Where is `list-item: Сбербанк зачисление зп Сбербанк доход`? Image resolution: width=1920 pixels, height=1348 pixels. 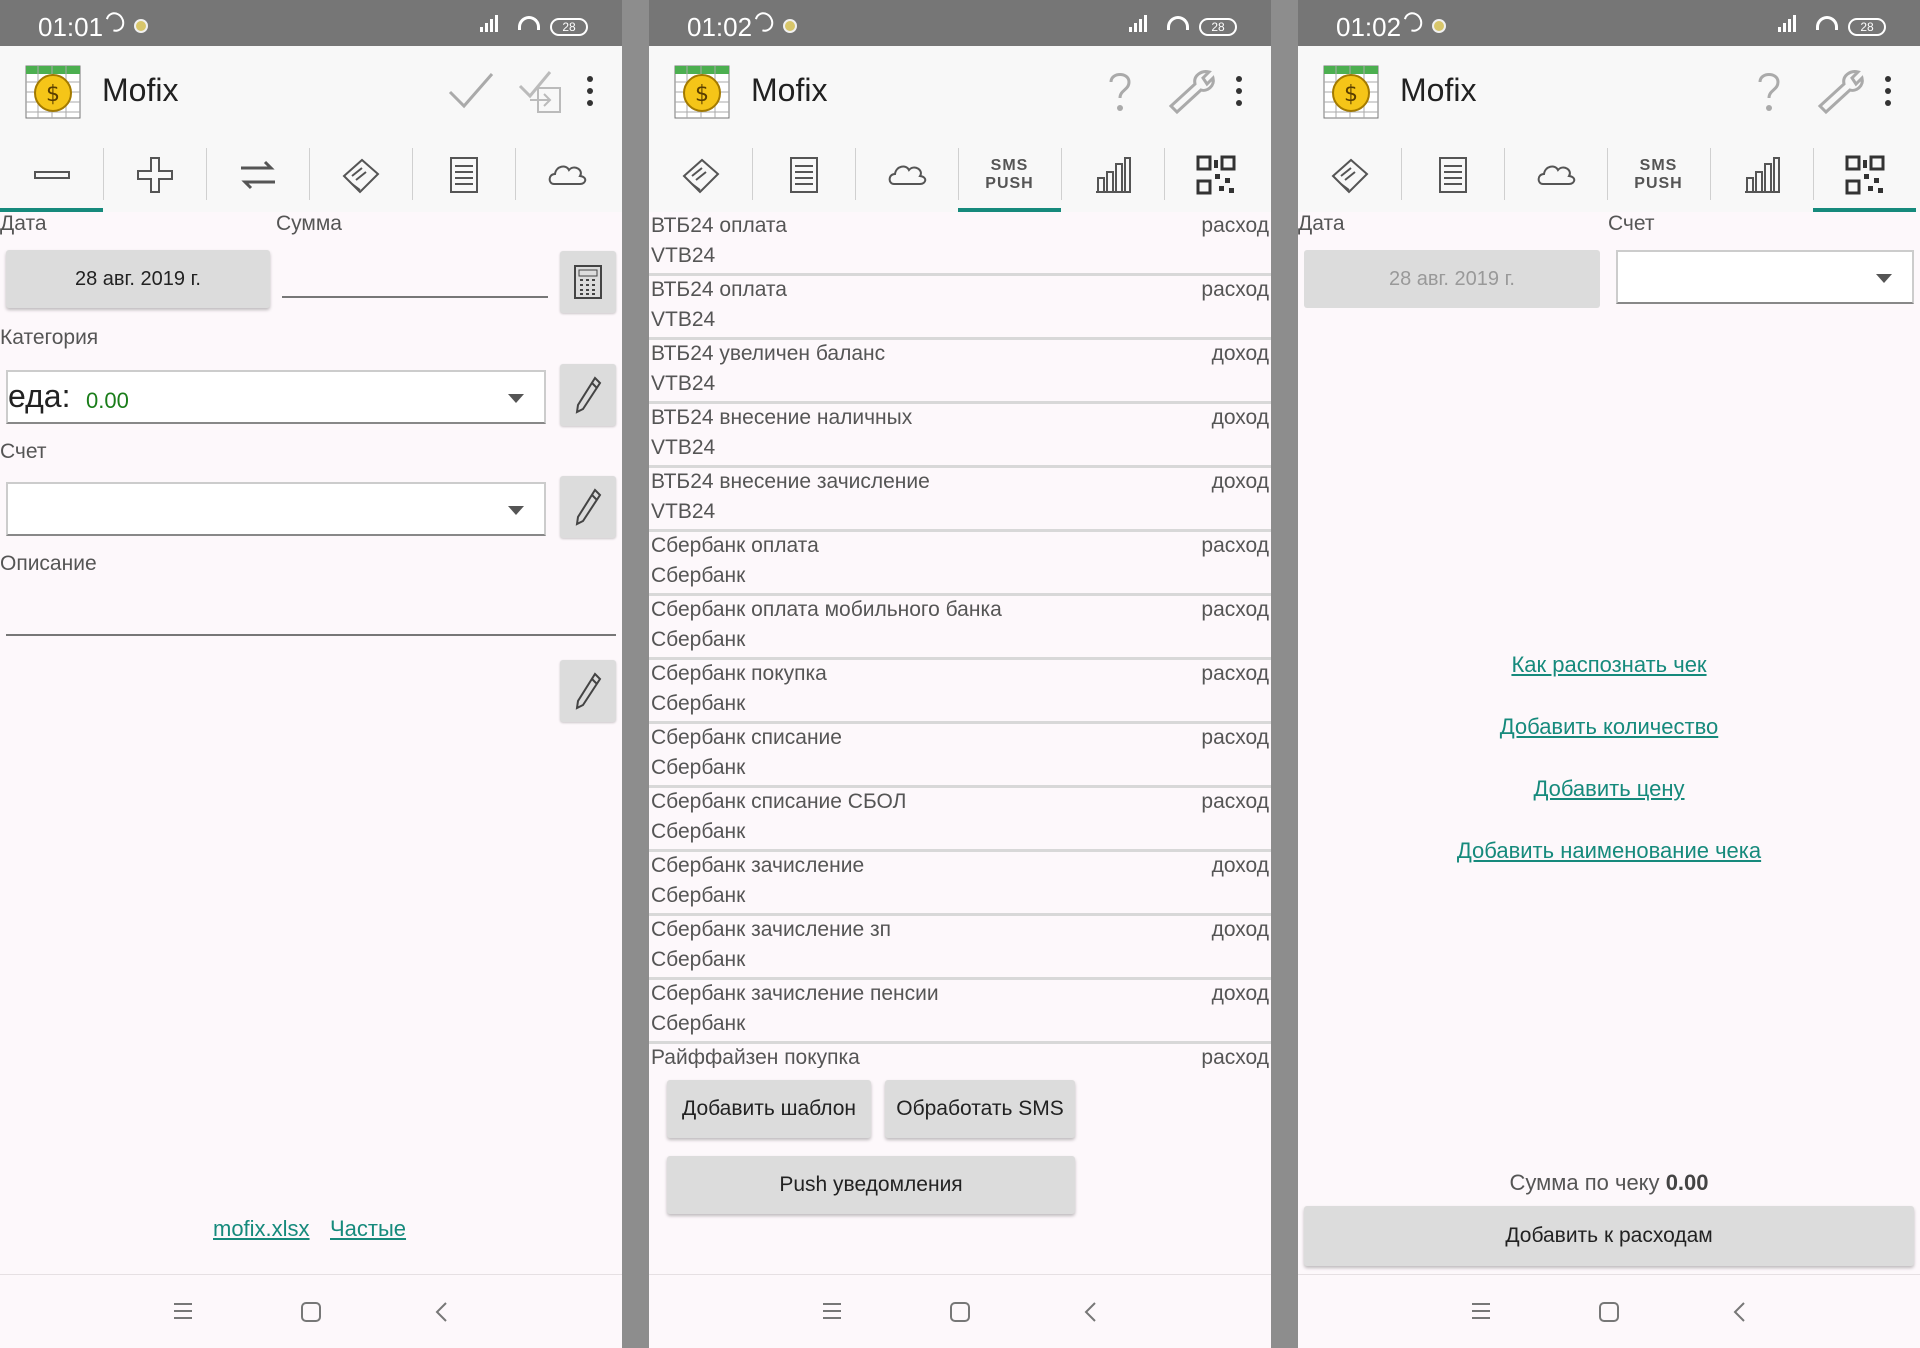 list-item: Сбербанк зачисление зп Сбербанк доход is located at coordinates (960, 948).